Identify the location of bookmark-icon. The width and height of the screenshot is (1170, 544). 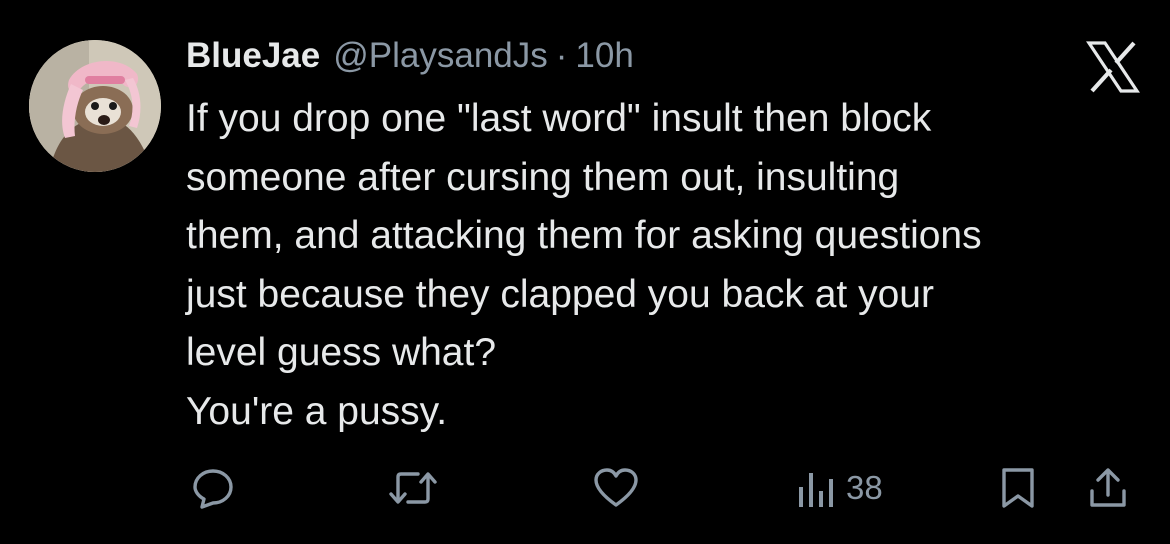
(1018, 488).